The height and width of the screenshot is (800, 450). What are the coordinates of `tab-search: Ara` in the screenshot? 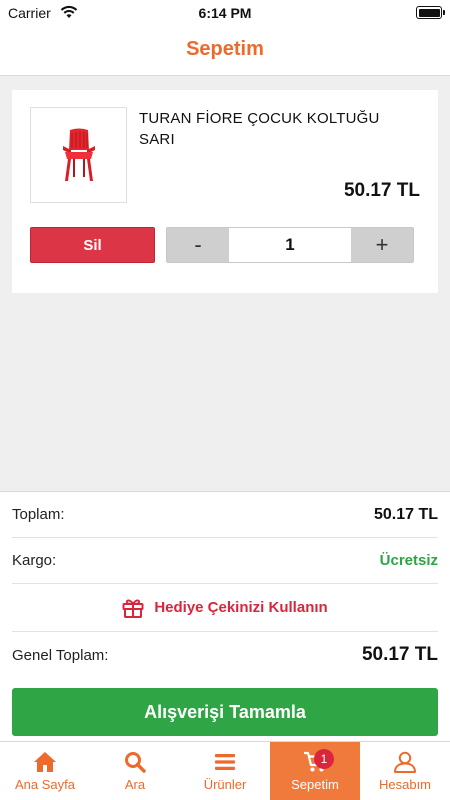 It's located at (135, 771).